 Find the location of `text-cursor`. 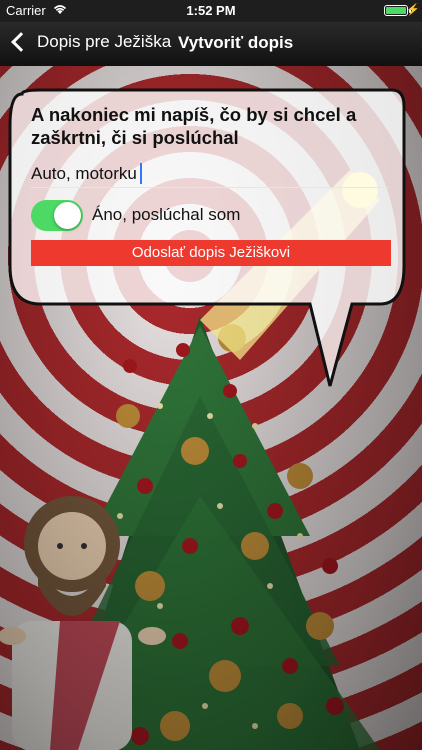

text-cursor is located at coordinates (141, 173).